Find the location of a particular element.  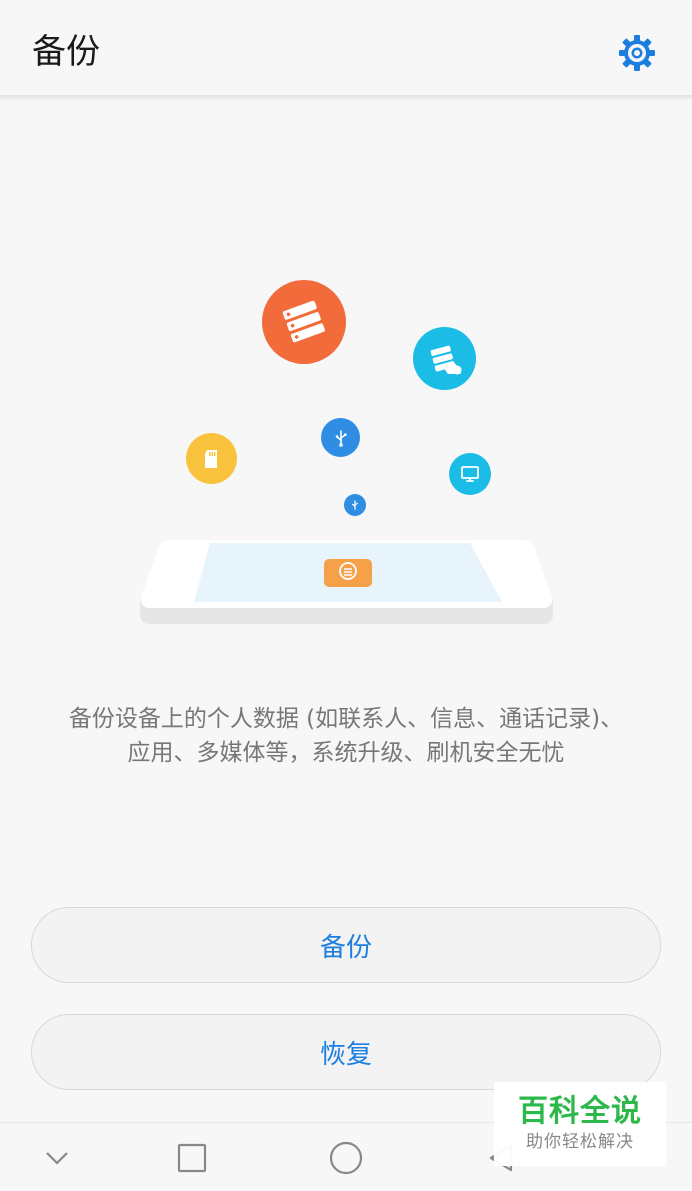

server-bubble is located at coordinates (304, 322).